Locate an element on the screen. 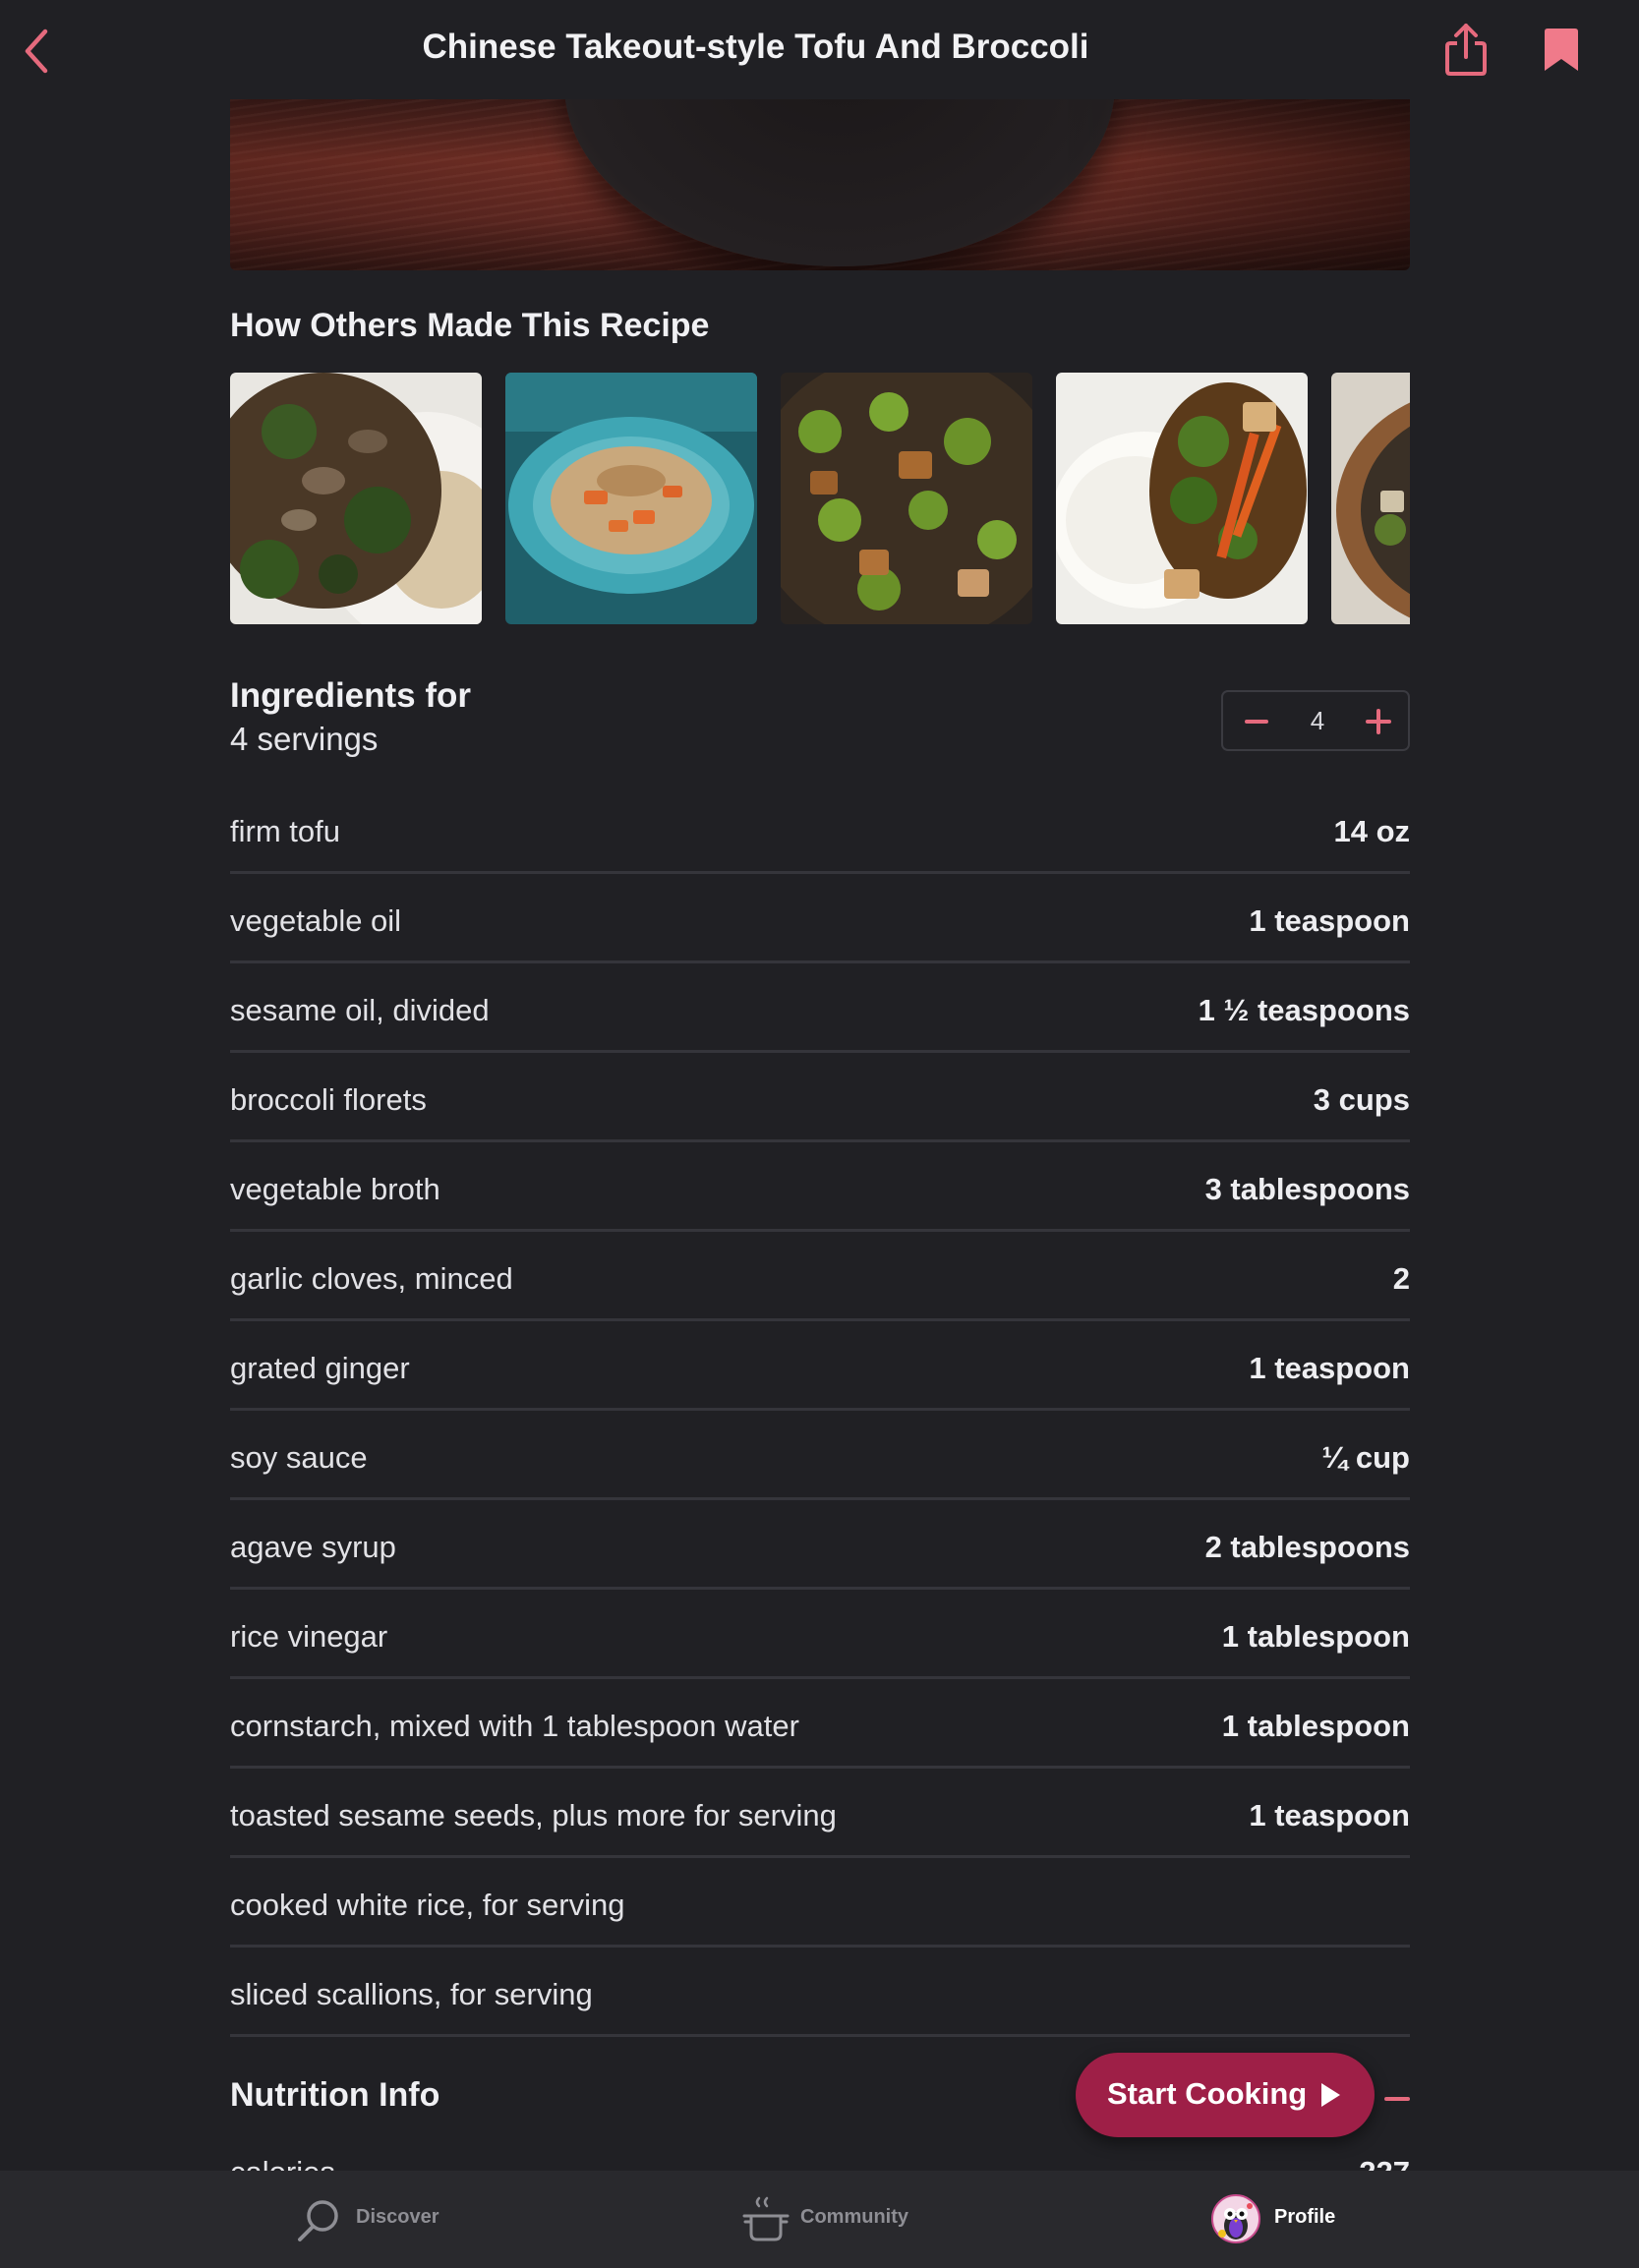  servings-stepper: 4 is located at coordinates (1315, 720).